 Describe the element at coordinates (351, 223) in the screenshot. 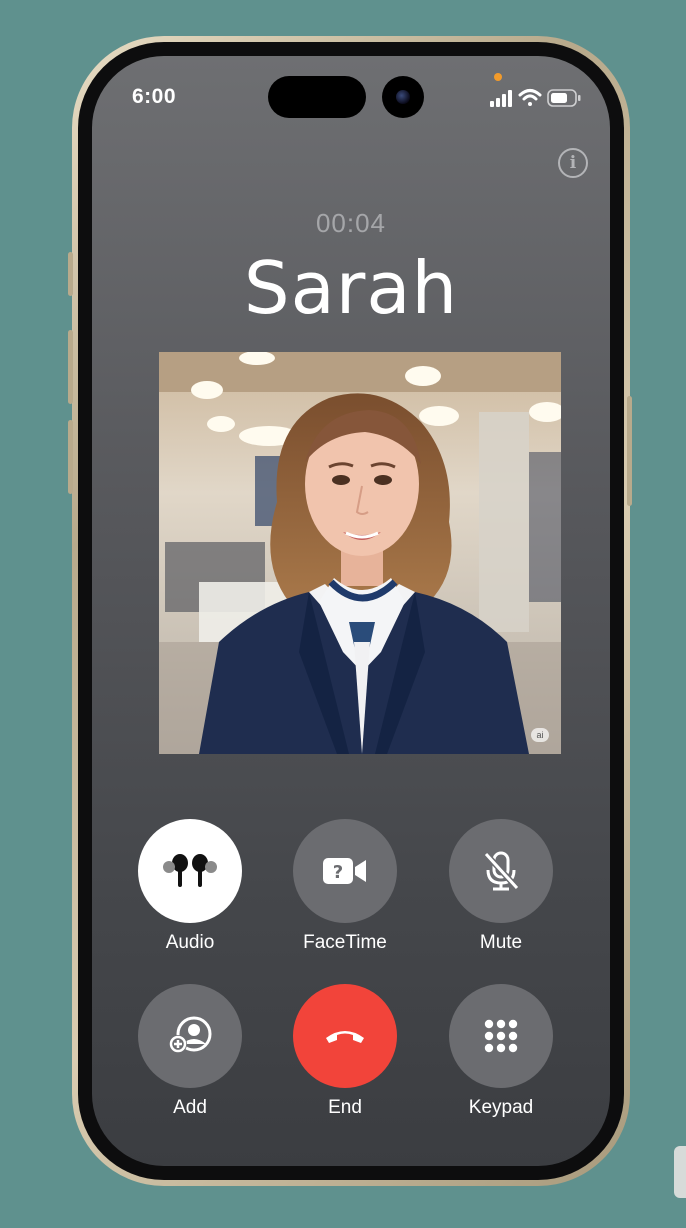

I see `call-duration: 00:04` at that location.